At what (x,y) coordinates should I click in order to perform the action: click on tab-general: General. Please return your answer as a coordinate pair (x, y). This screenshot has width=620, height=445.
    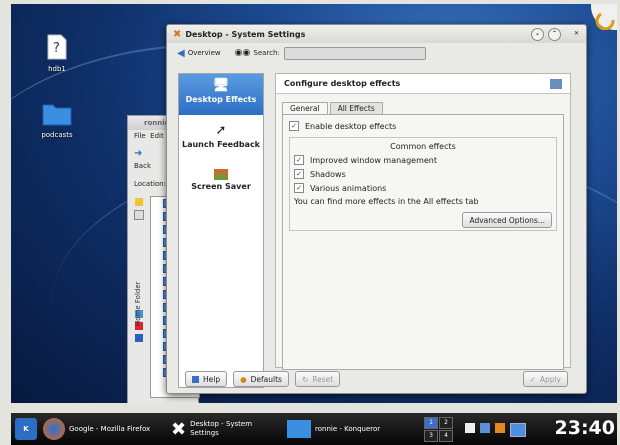
    Looking at the image, I should click on (305, 108).